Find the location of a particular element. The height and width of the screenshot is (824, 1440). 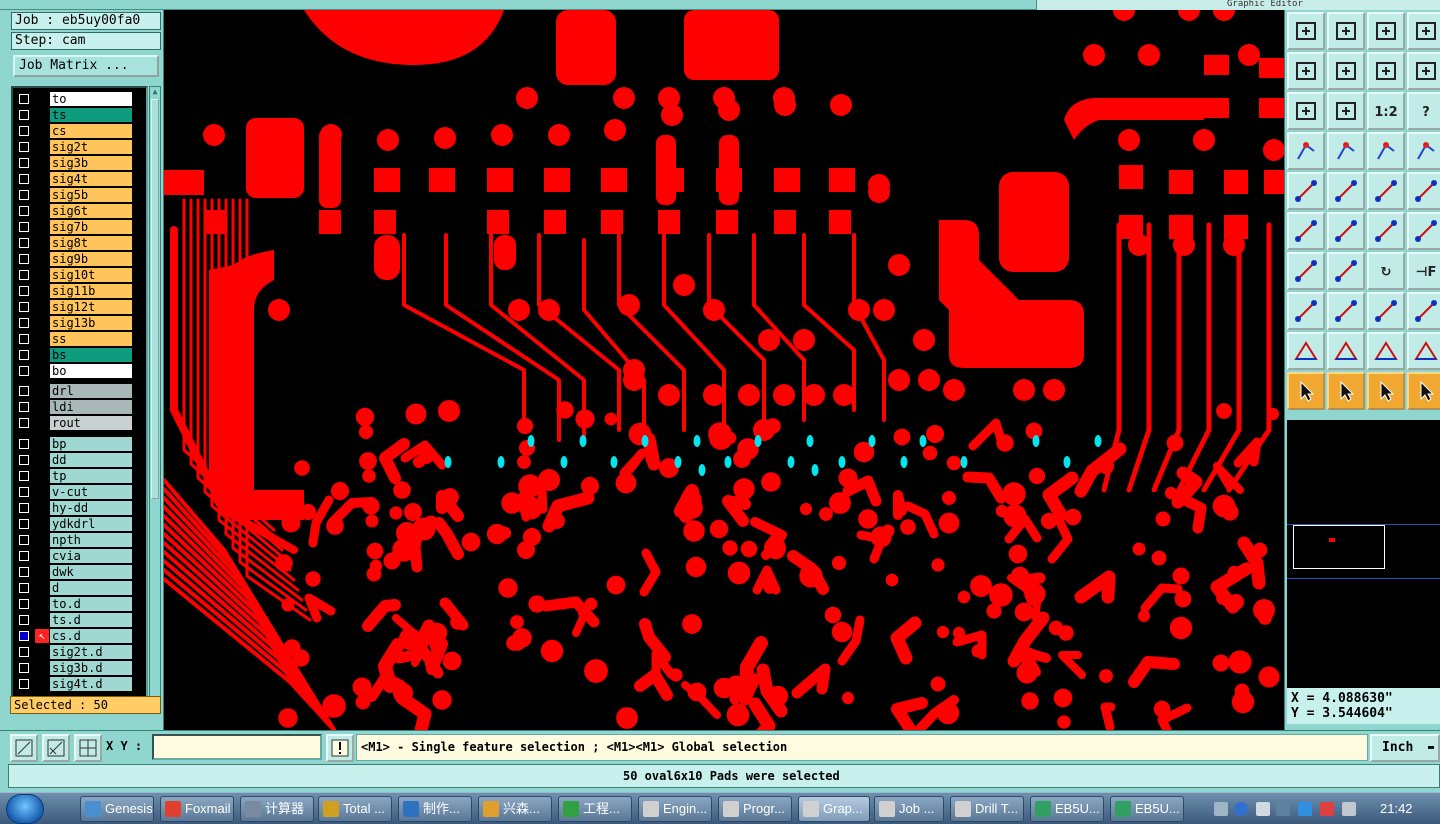

layer-row: sig11b is located at coordinates (74, 291).